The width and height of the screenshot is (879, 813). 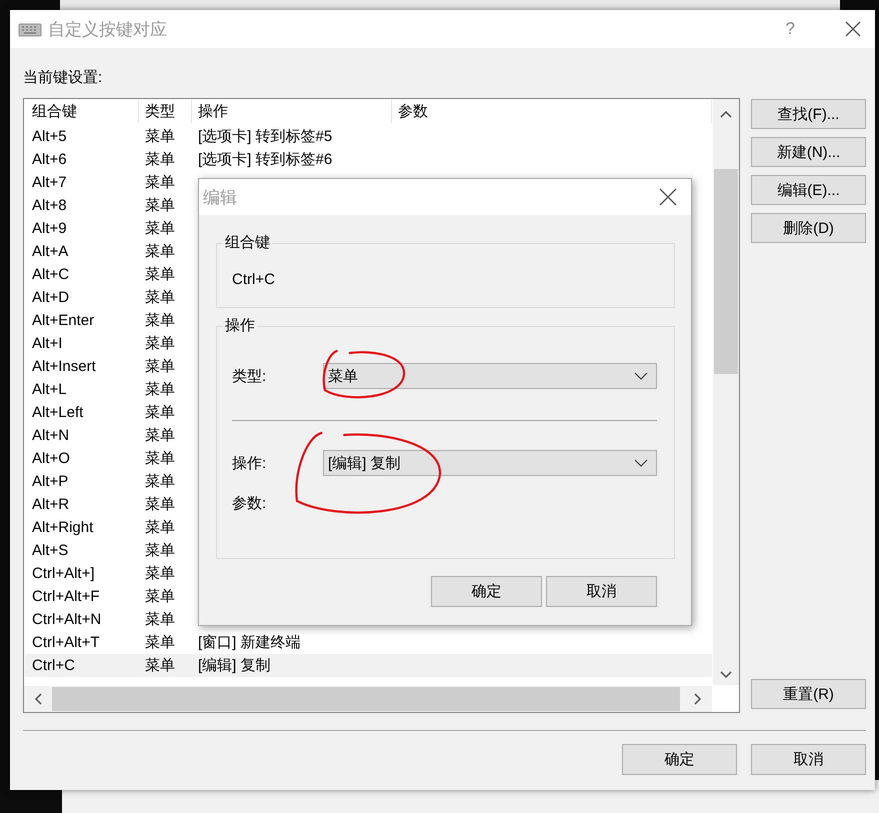 What do you see at coordinates (50, 228) in the screenshot?
I see `table-cell-text: Alt+9` at bounding box center [50, 228].